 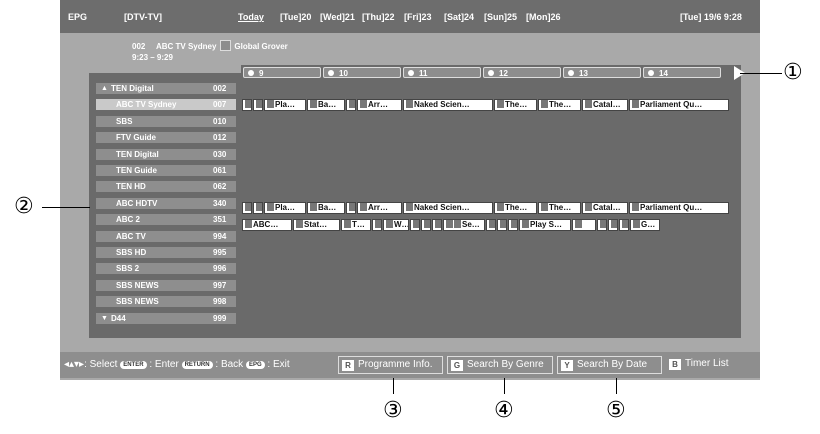 What do you see at coordinates (137, 302) in the screenshot?
I see `channel-name: SBS NEWS` at bounding box center [137, 302].